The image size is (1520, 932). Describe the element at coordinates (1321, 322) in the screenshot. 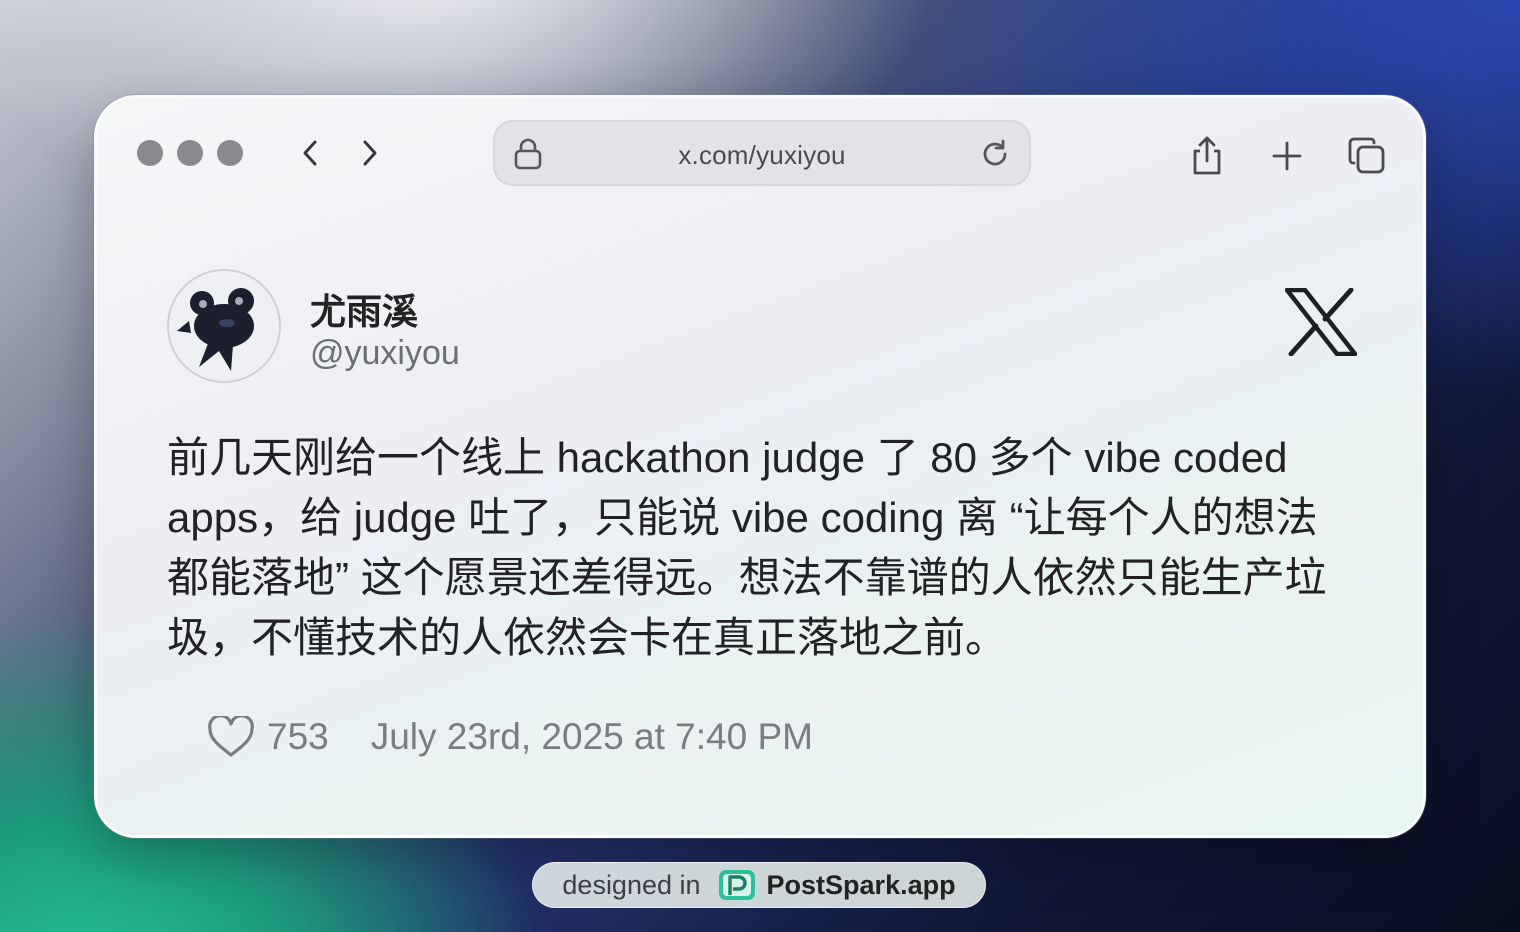

I see `x-logo-icon` at that location.